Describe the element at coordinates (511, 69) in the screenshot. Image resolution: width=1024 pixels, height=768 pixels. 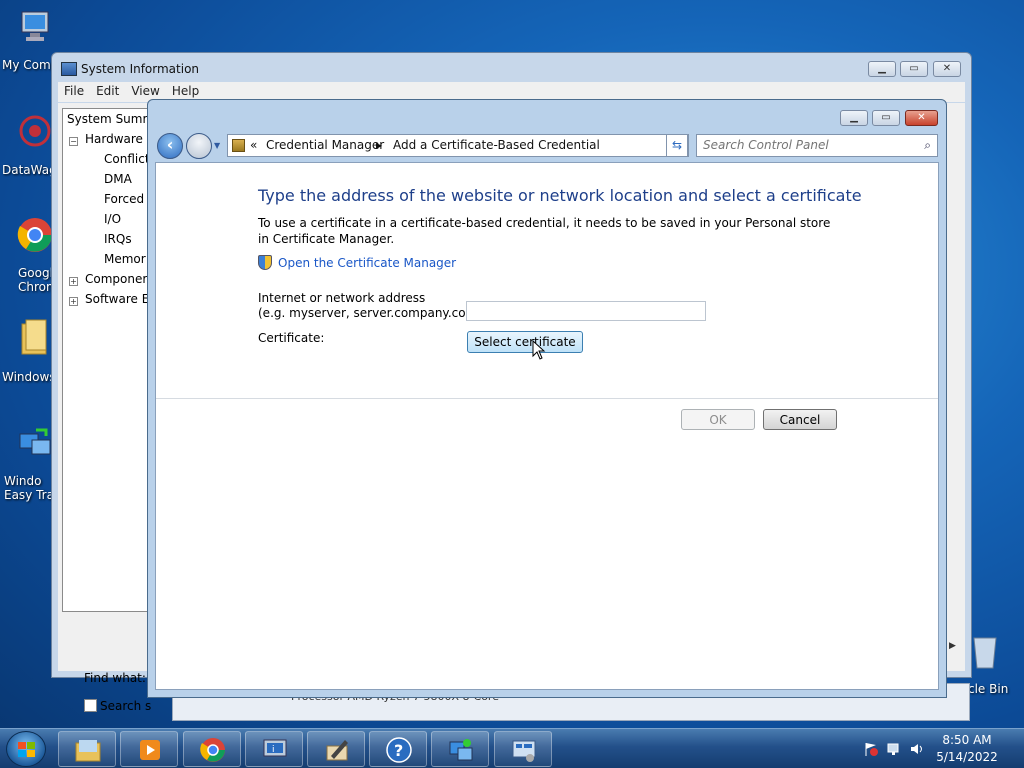
I see `title-bar: System Information ▁ ▭ ✕` at that location.